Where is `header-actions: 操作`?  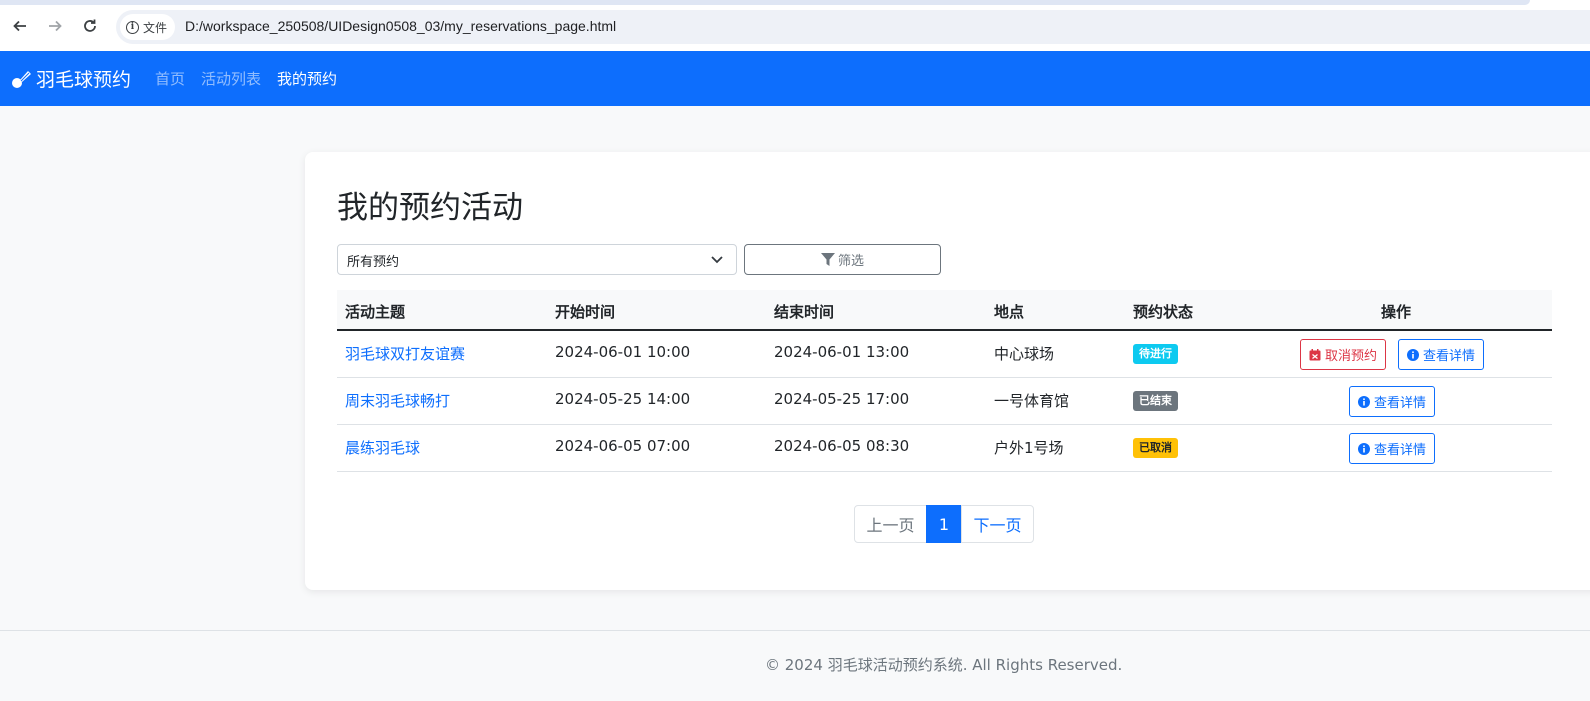 header-actions: 操作 is located at coordinates (1396, 312).